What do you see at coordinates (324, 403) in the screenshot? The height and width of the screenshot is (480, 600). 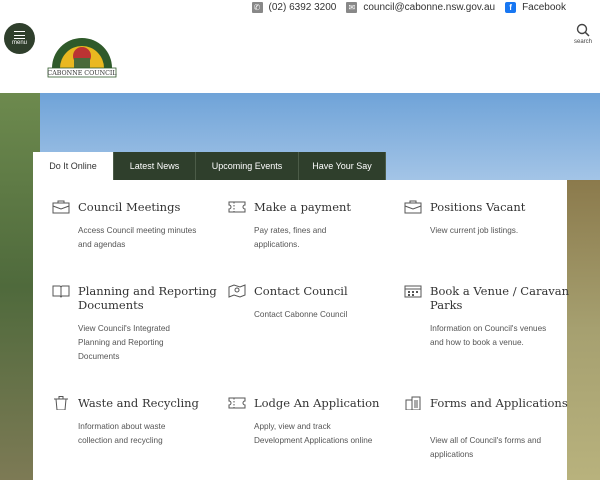 I see `card-title: Lodge An Application` at bounding box center [324, 403].